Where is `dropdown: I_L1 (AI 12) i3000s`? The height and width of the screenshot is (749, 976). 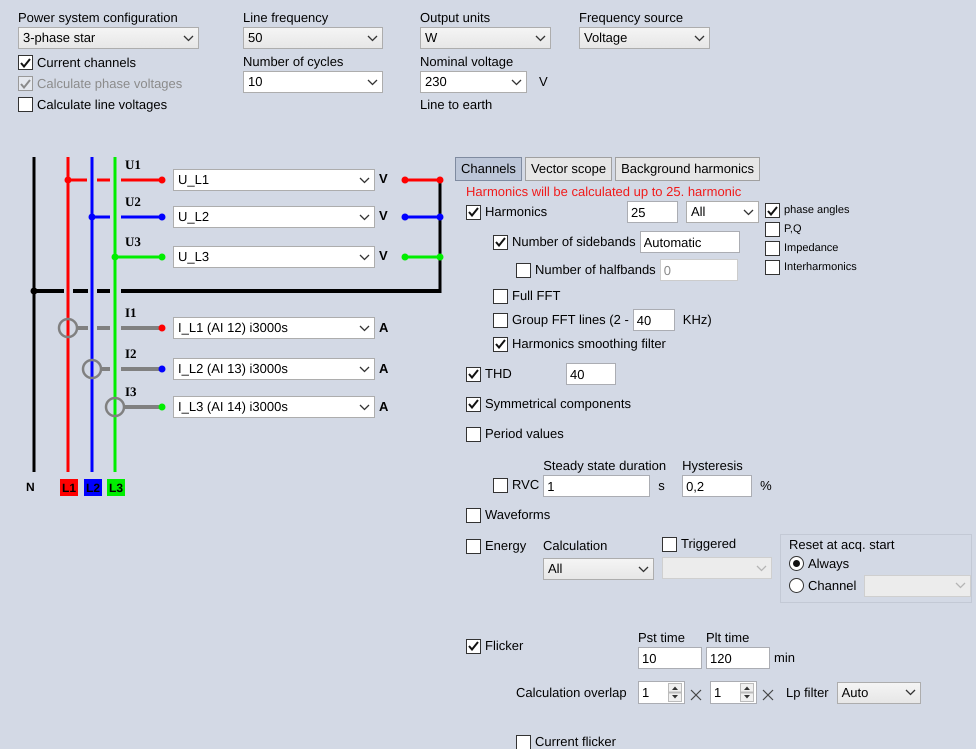 dropdown: I_L1 (AI 12) i3000s is located at coordinates (274, 328).